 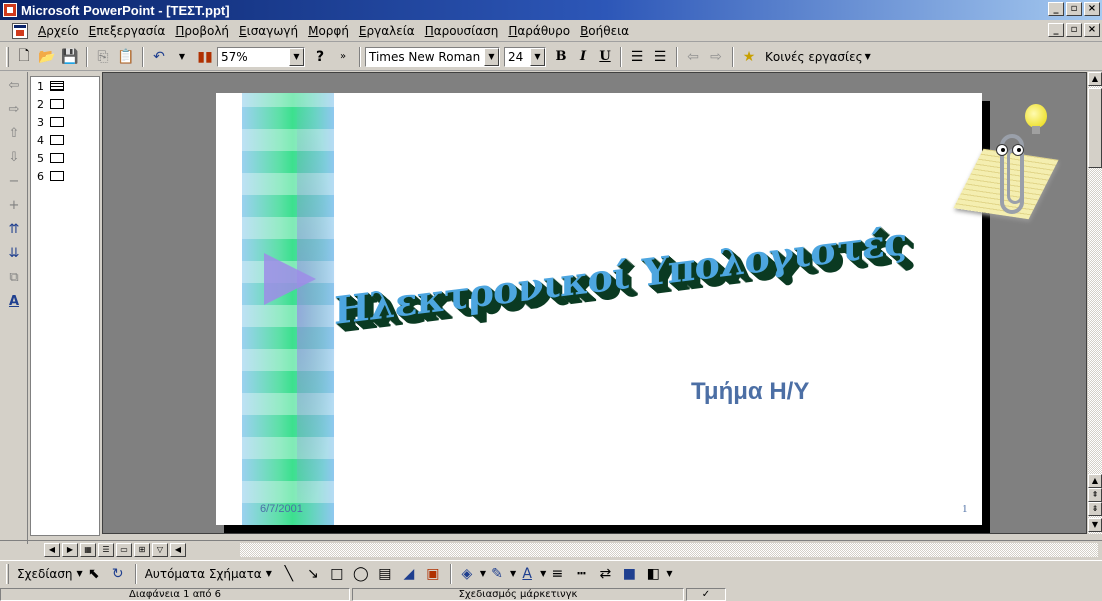 I want to click on powerpoint-app-icon, so click(x=10, y=10).